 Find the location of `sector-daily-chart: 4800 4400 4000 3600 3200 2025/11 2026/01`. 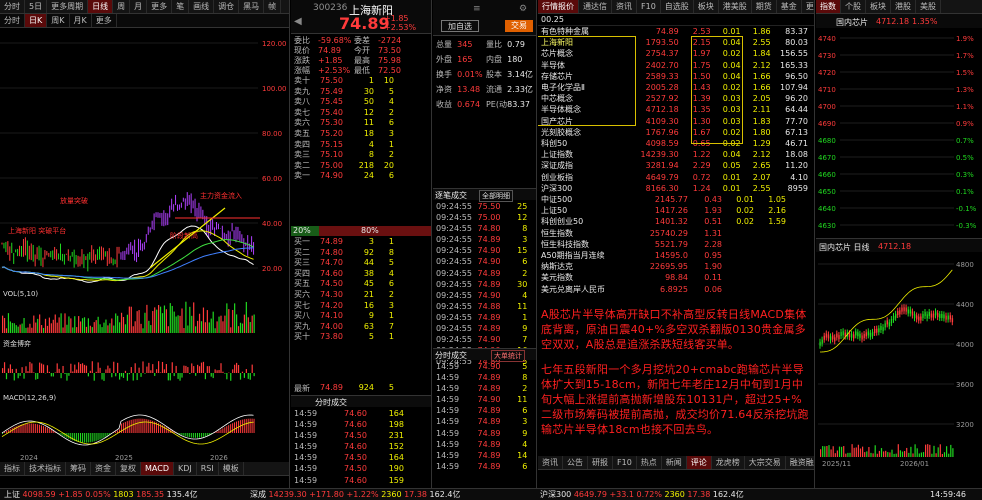

sector-daily-chart: 4800 4400 4000 3600 3200 2025/11 2026/01 is located at coordinates (899, 362).